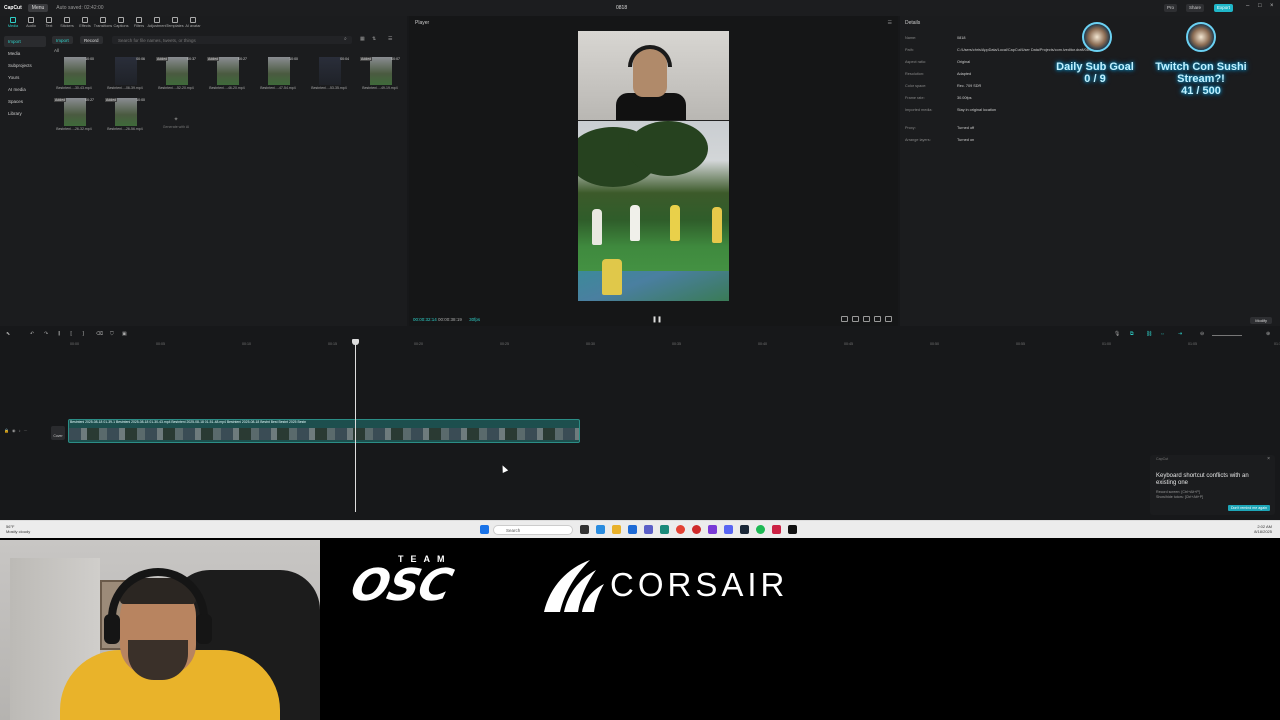 Image resolution: width=1280 pixels, height=720 pixels. Describe the element at coordinates (32, 334) in the screenshot. I see `undo-icon: ↶` at that location.